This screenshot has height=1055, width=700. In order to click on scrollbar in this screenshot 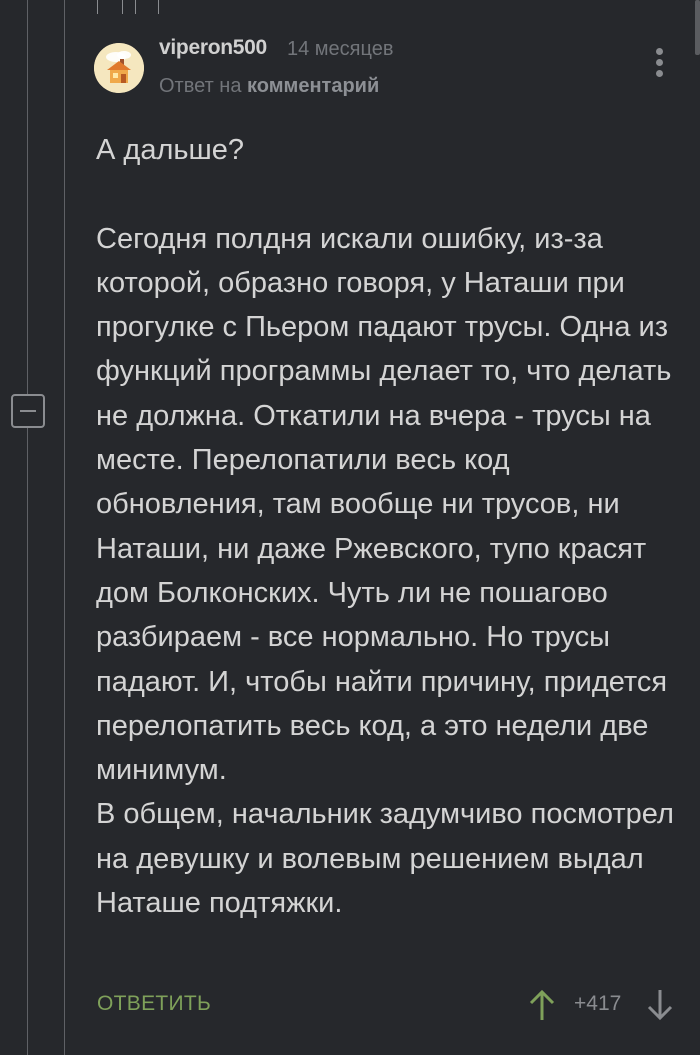, I will do `click(697, 27)`.